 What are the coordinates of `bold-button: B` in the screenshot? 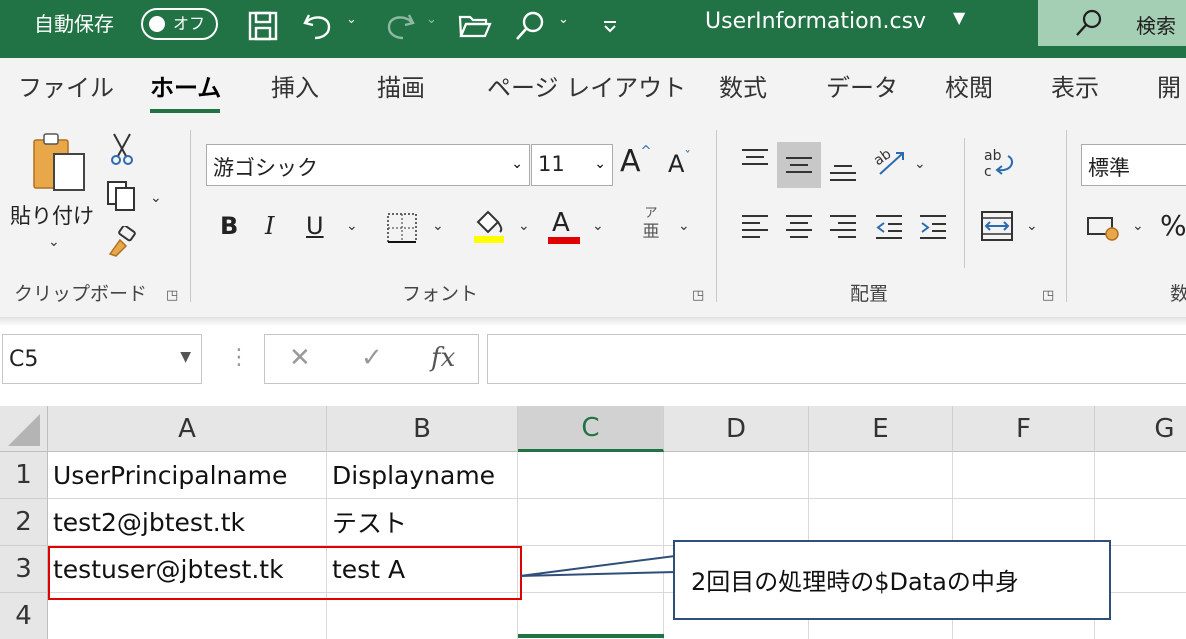 It's located at (229, 226).